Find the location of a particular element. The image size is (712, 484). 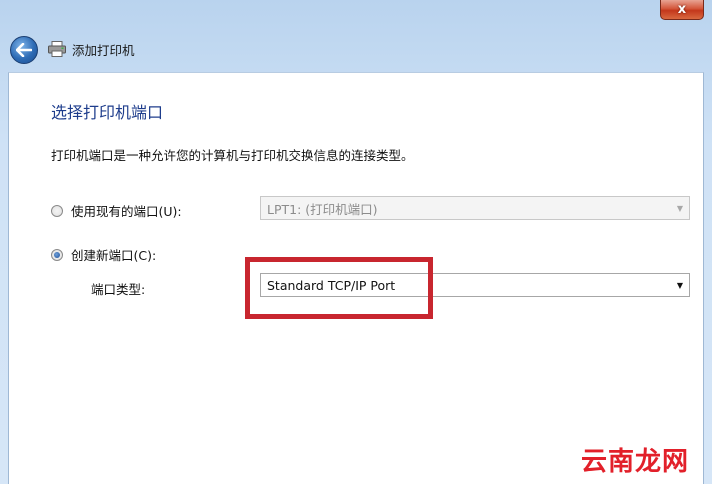

use-existing-port-radio is located at coordinates (57, 210).